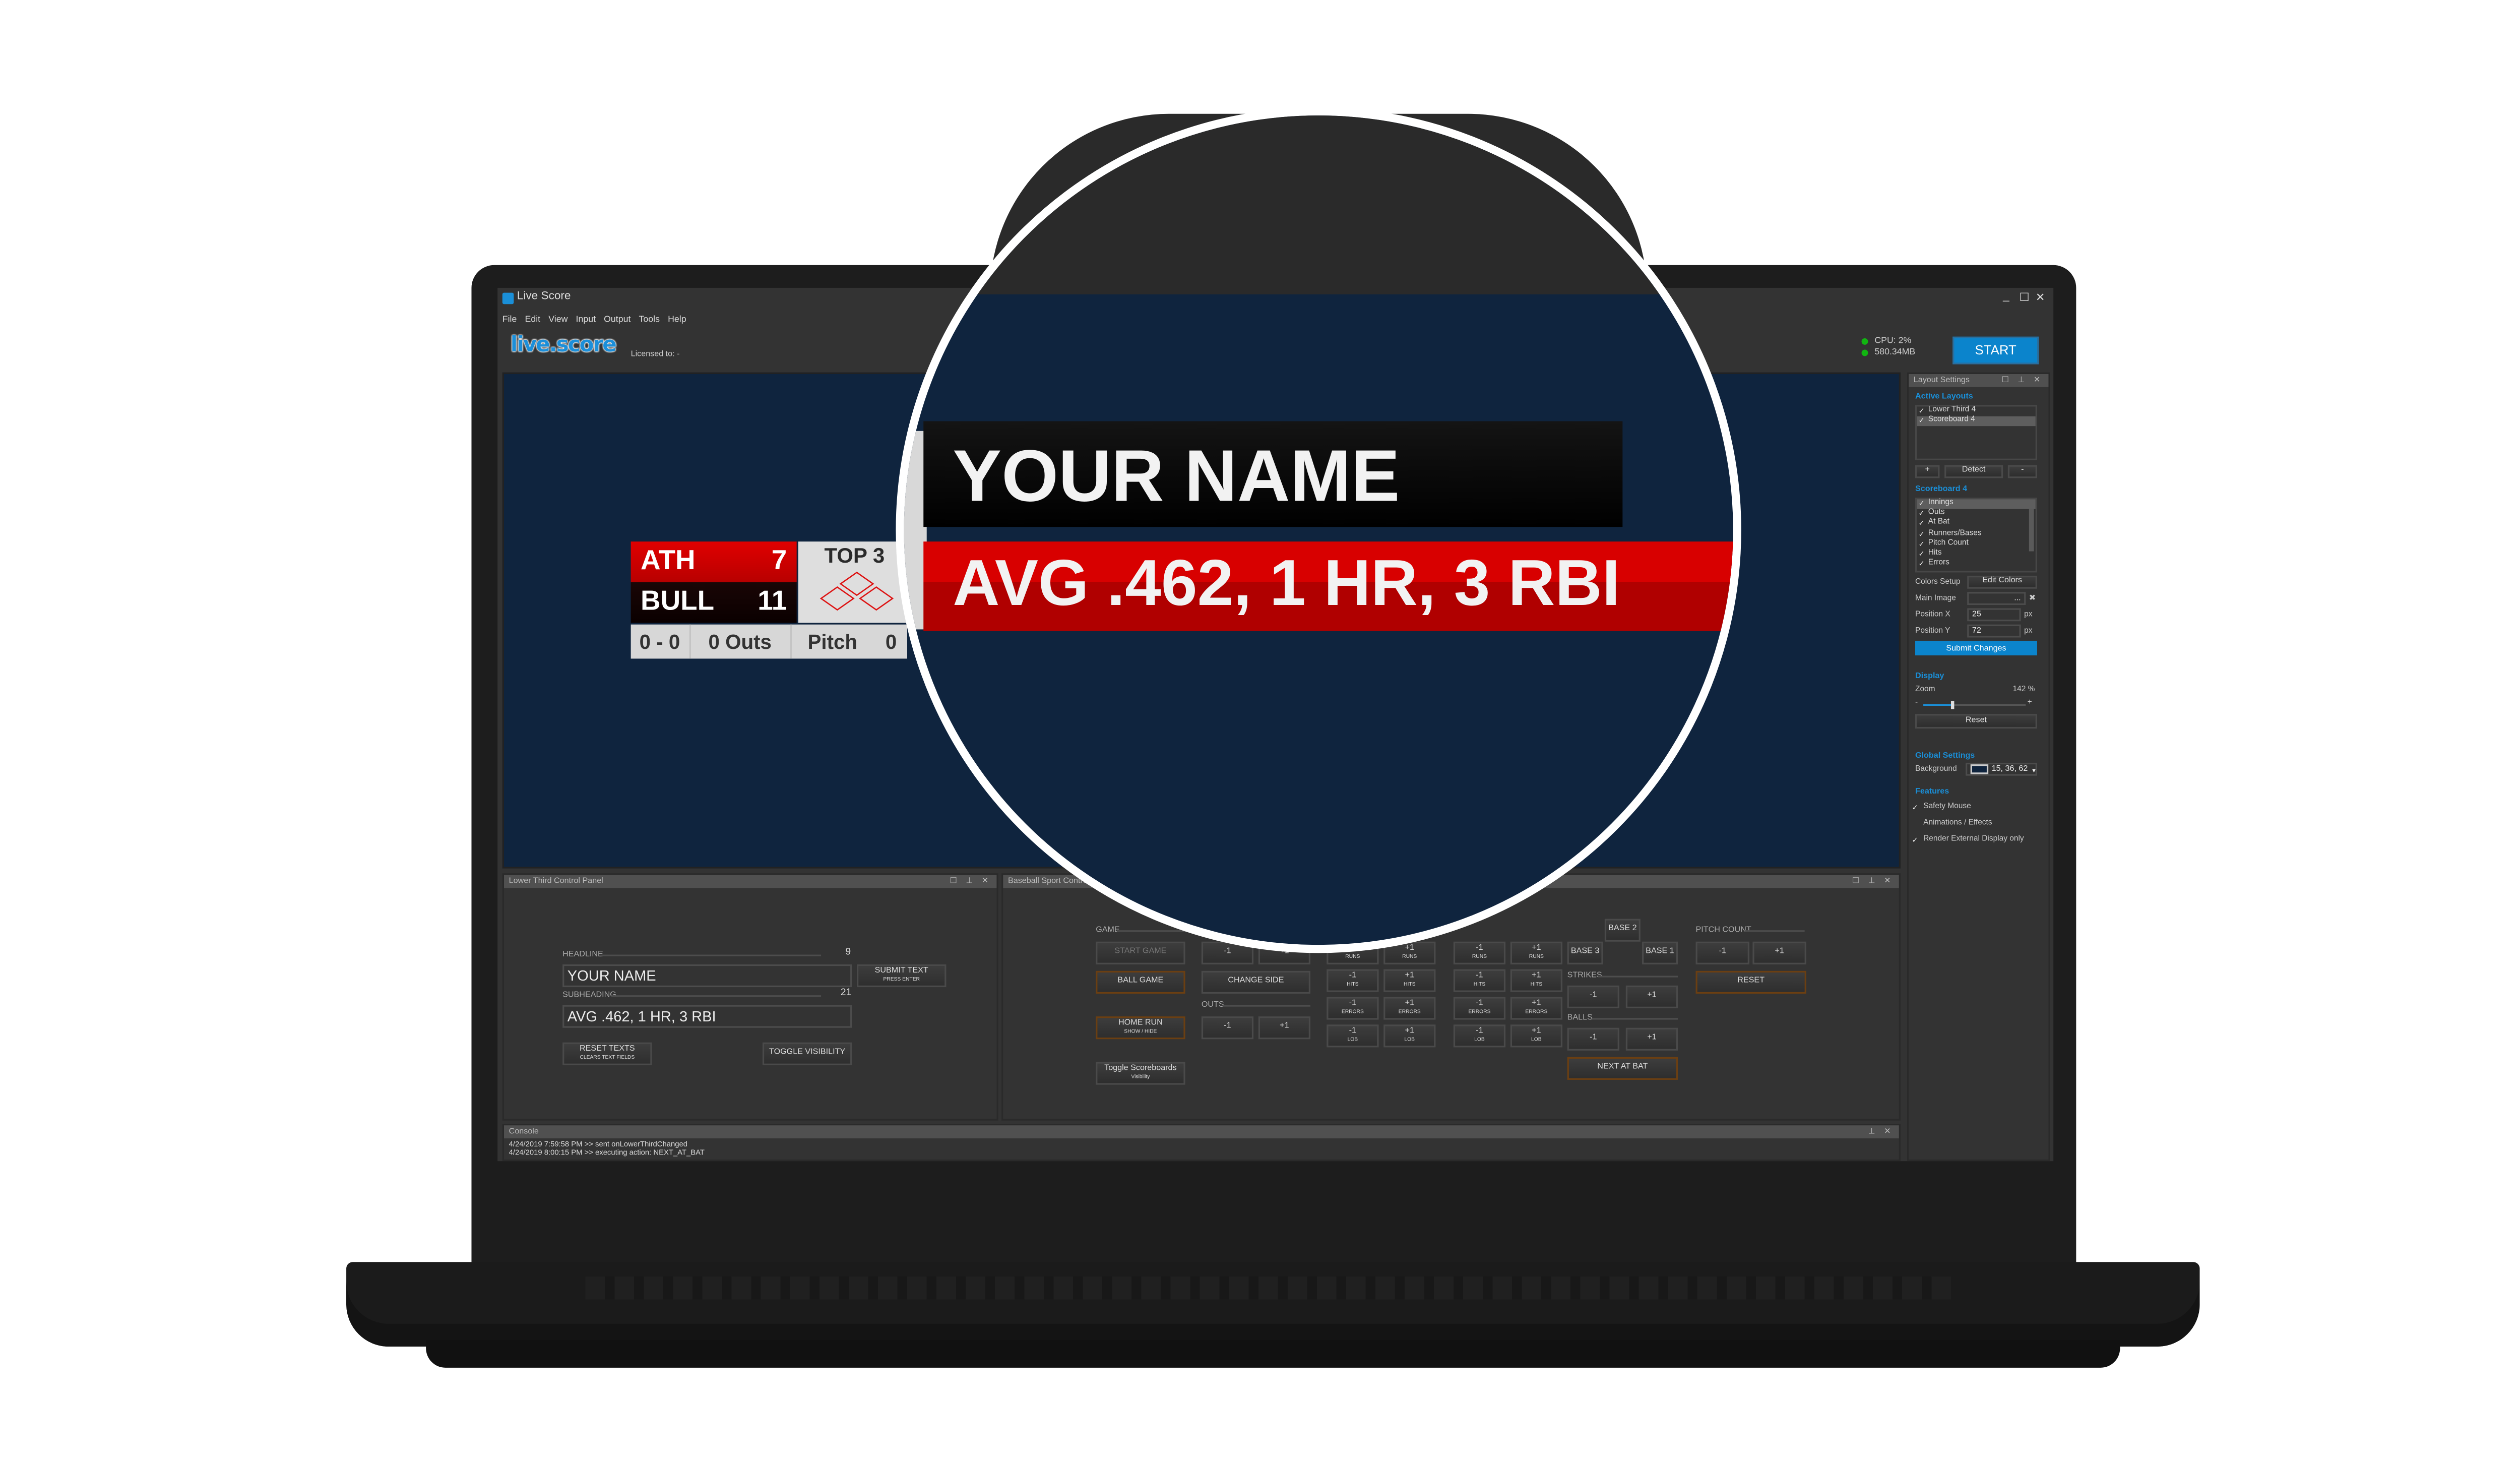 The image size is (2520, 1459). What do you see at coordinates (1976, 421) in the screenshot?
I see `layout-item-scoreboard: Scoreboard 4` at bounding box center [1976, 421].